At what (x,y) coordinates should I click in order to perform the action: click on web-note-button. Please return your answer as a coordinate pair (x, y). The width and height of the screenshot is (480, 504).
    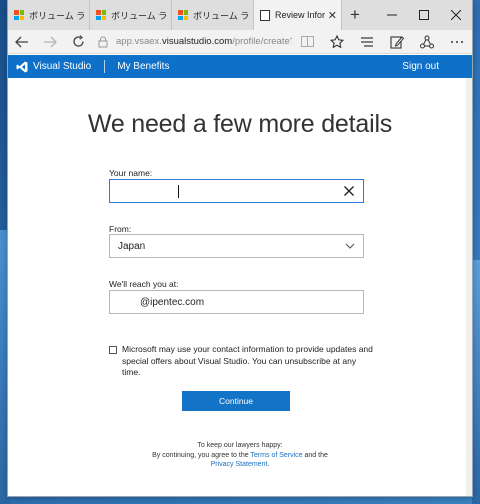
    Looking at the image, I should click on (397, 42).